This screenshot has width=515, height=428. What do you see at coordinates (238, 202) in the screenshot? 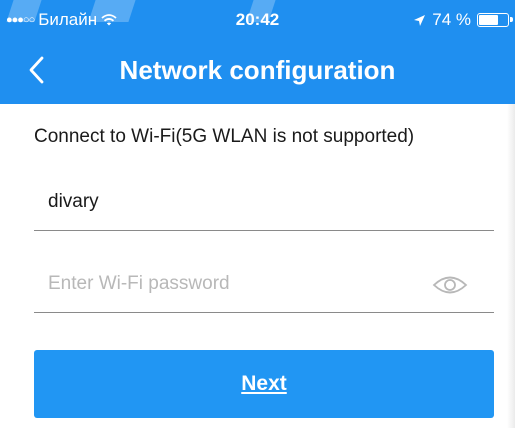
I see `ssid-input` at bounding box center [238, 202].